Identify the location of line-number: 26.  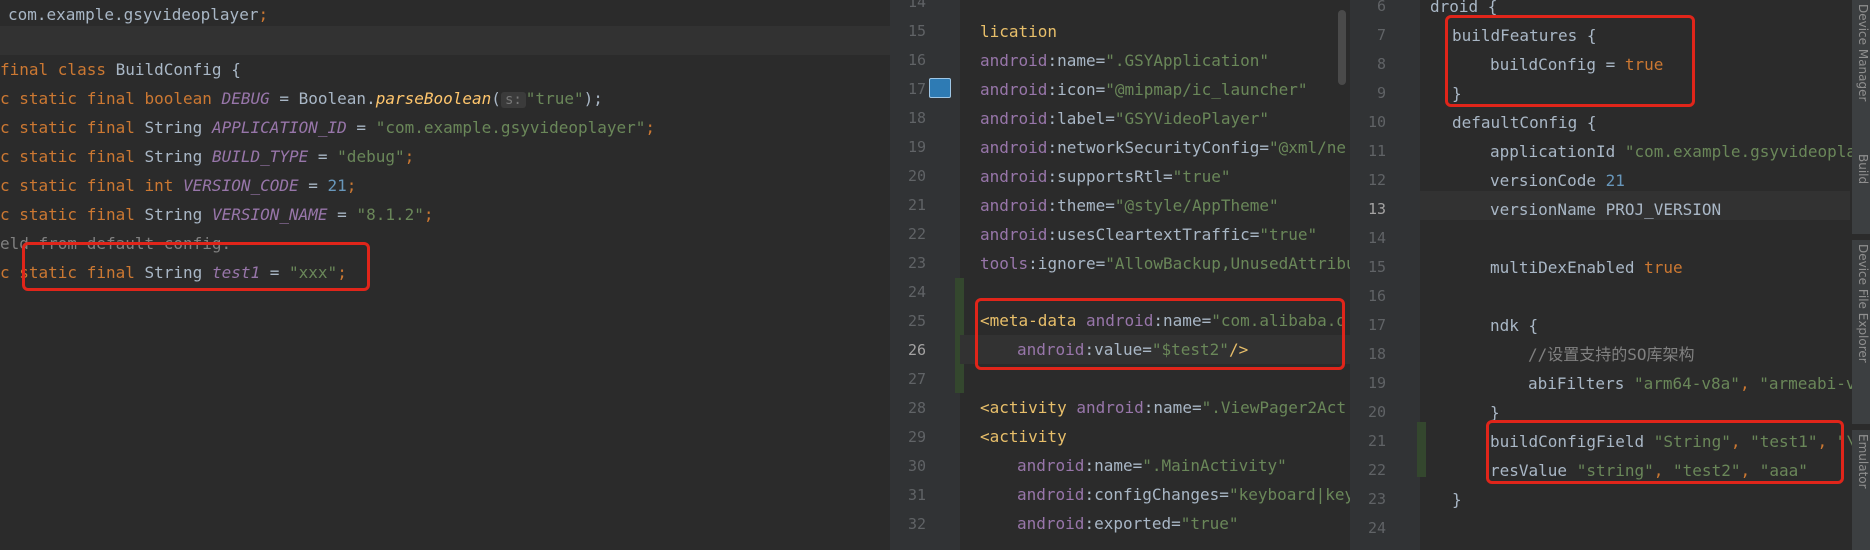
(908, 350).